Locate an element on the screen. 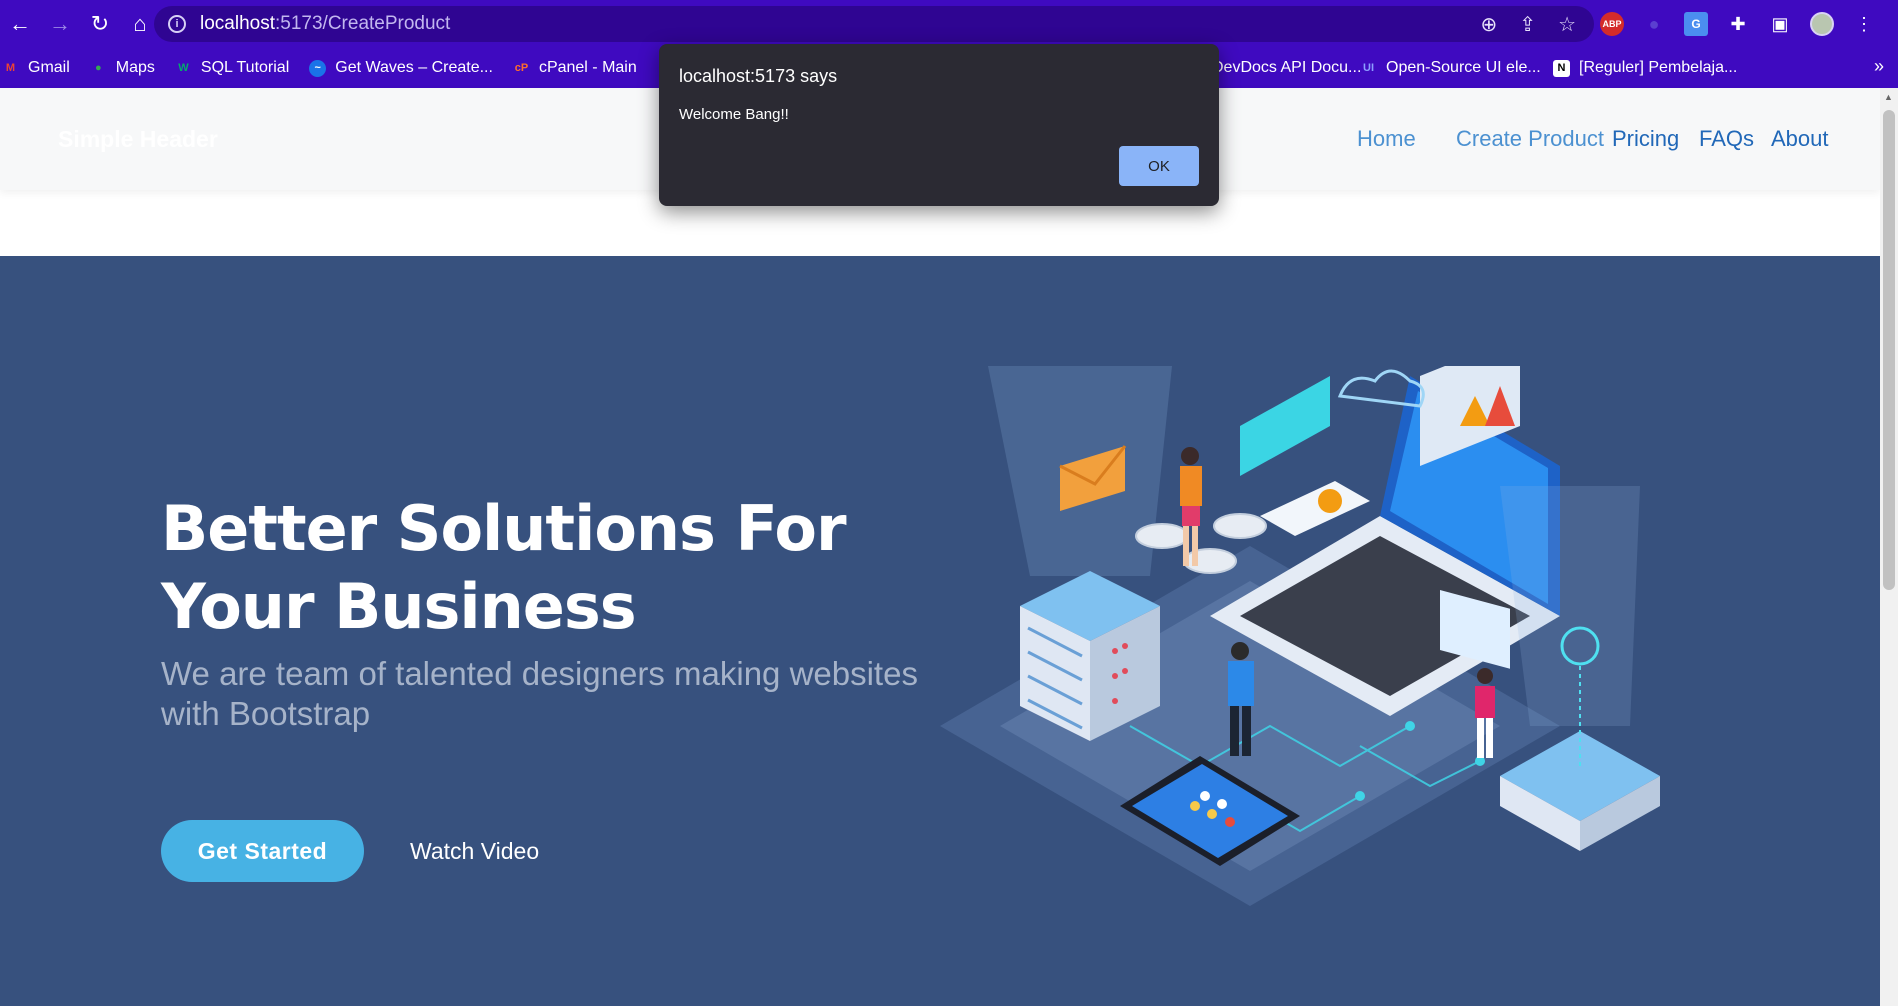 This screenshot has width=1898, height=1006. nav-home: Home is located at coordinates (1386, 139).